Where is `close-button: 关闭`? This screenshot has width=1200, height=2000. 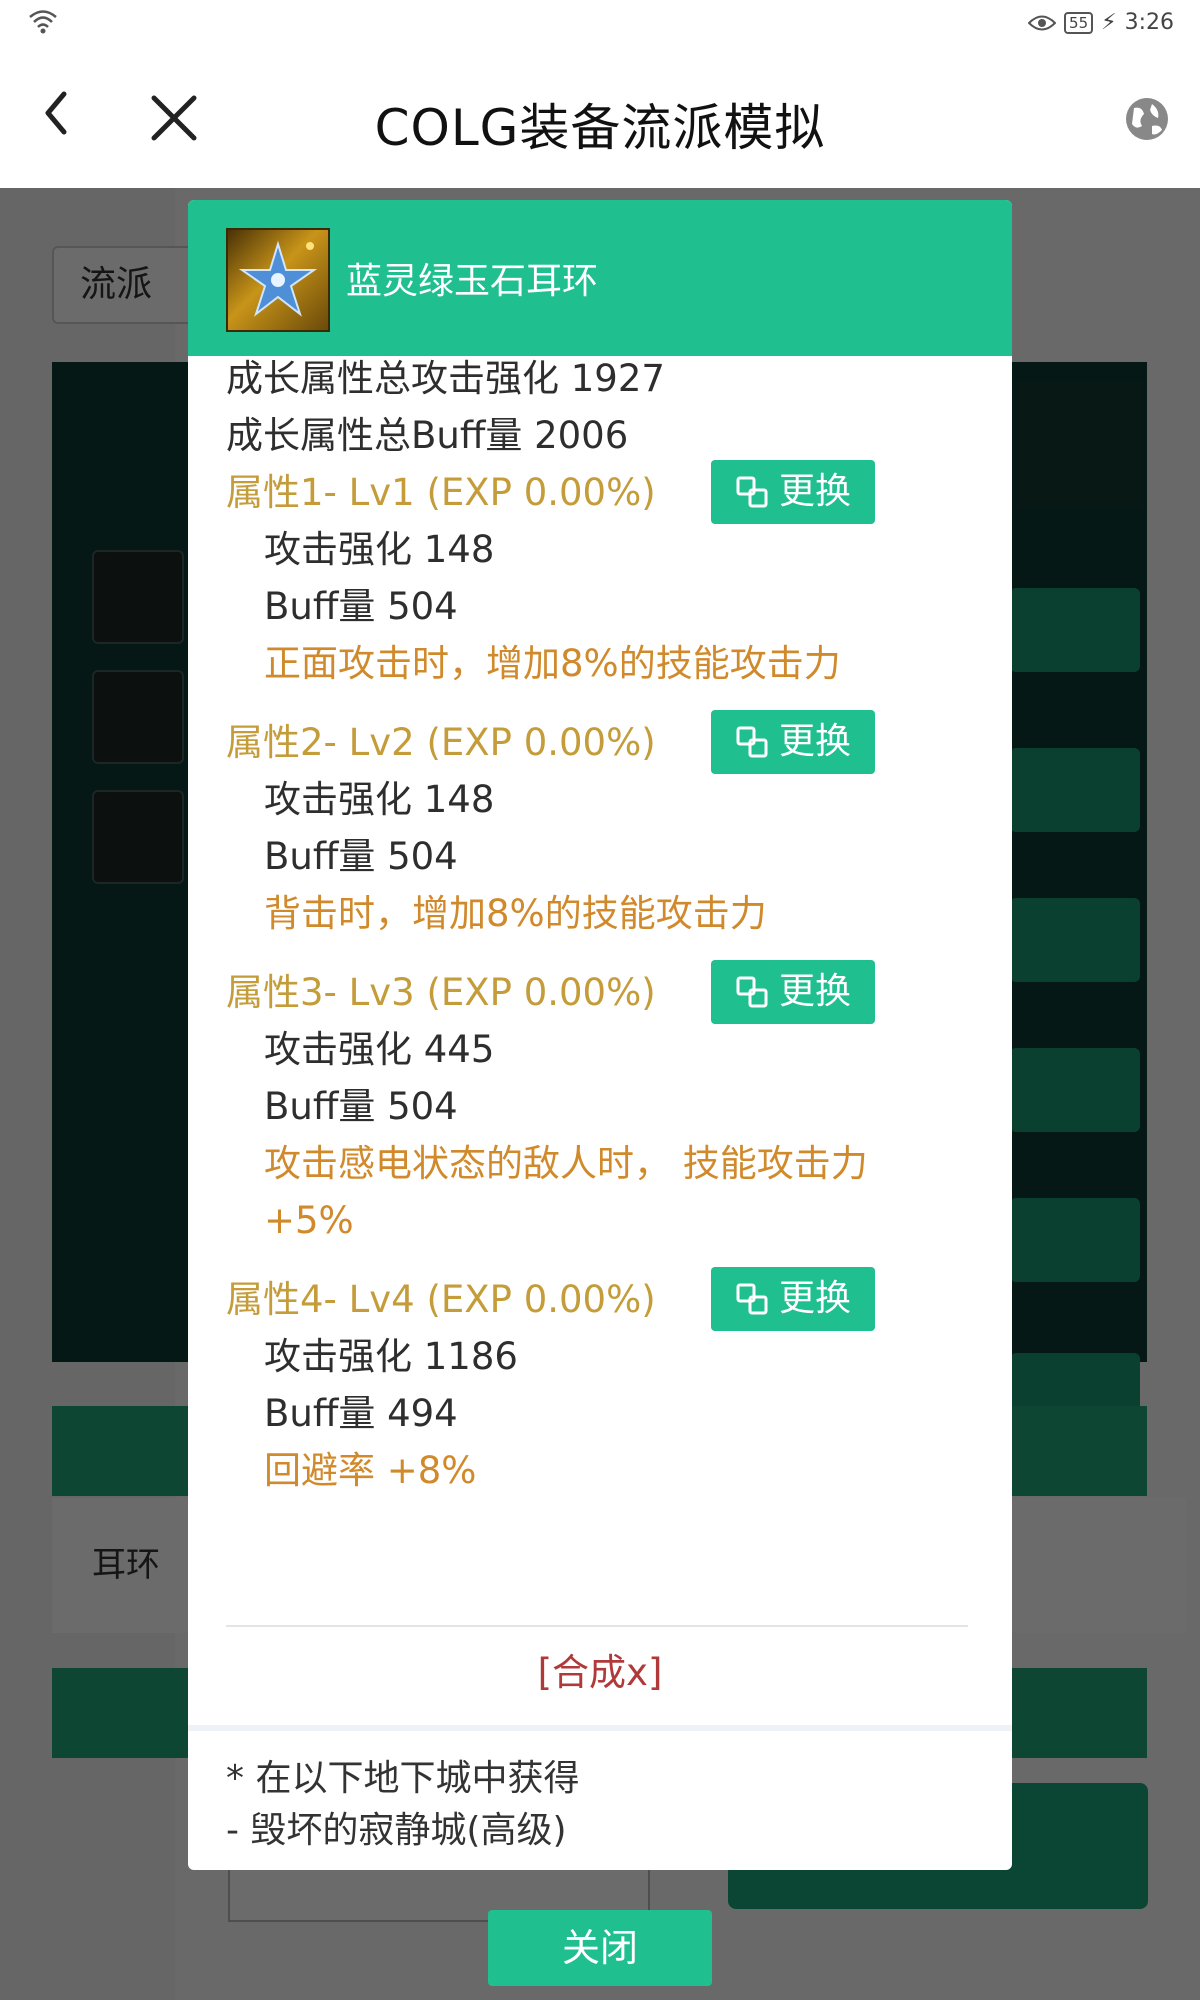 close-button: 关闭 is located at coordinates (600, 1948).